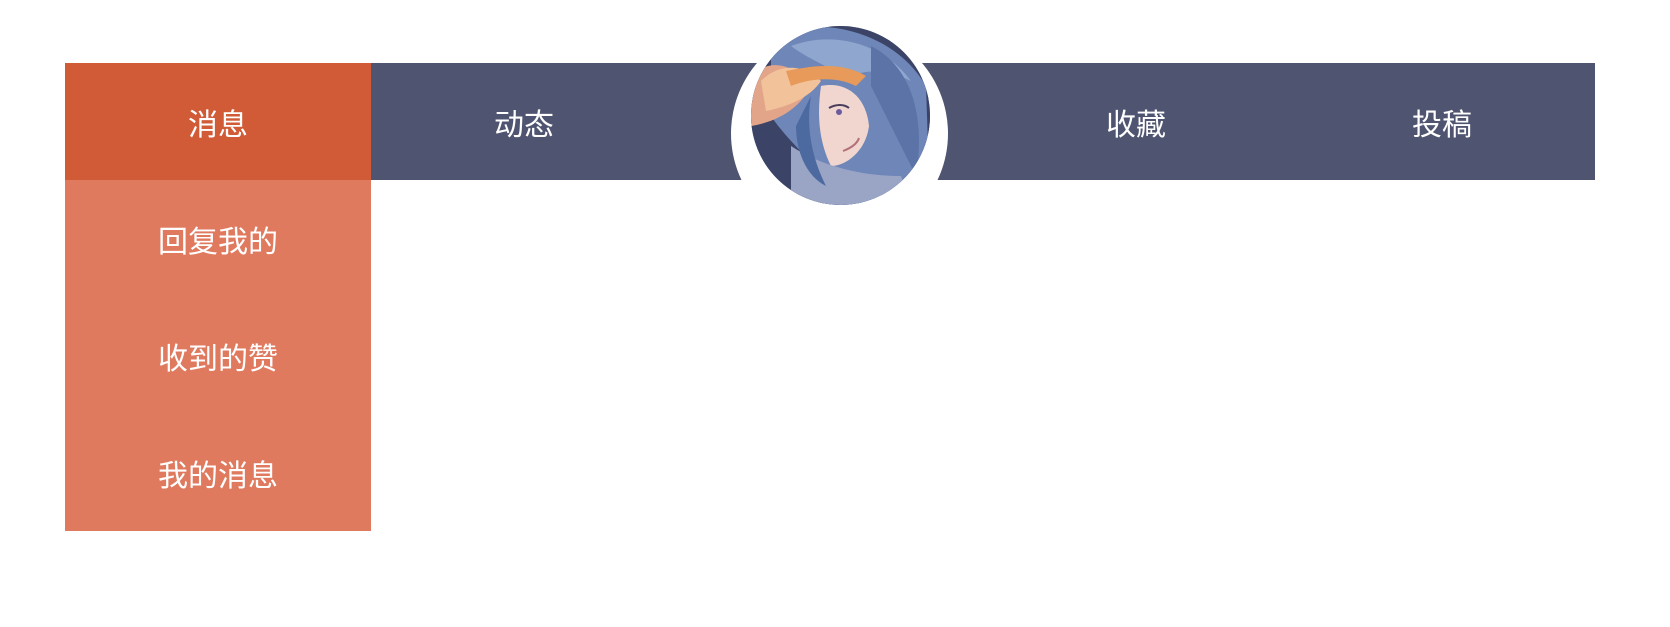 Image resolution: width=1670 pixels, height=627 pixels. I want to click on nav-item-label: 投稿, so click(1442, 125).